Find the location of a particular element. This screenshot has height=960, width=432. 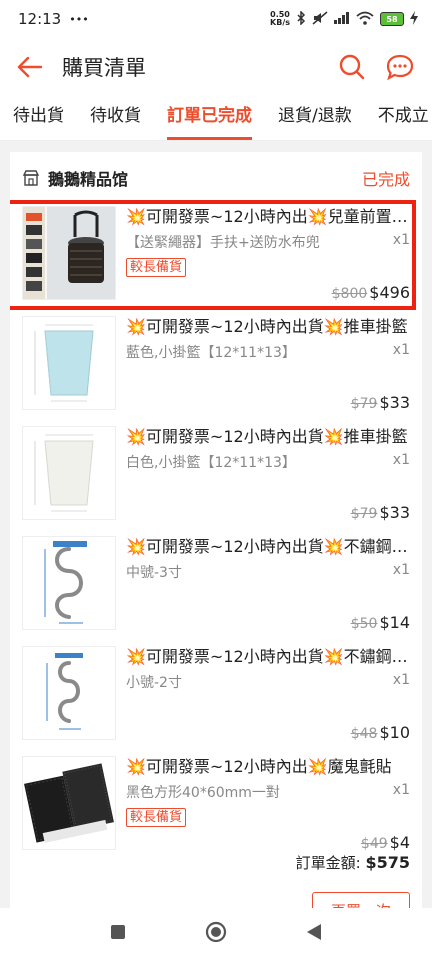

net-speed: 0.50 KB/s is located at coordinates (280, 18).